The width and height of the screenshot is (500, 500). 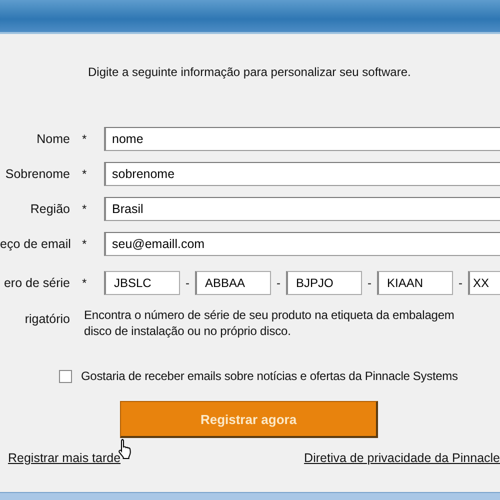 I want to click on checkbox-label: Gostaria de receber emails sobre notícias e ofertas da Pinnacle Systems, so click(x=269, y=376).